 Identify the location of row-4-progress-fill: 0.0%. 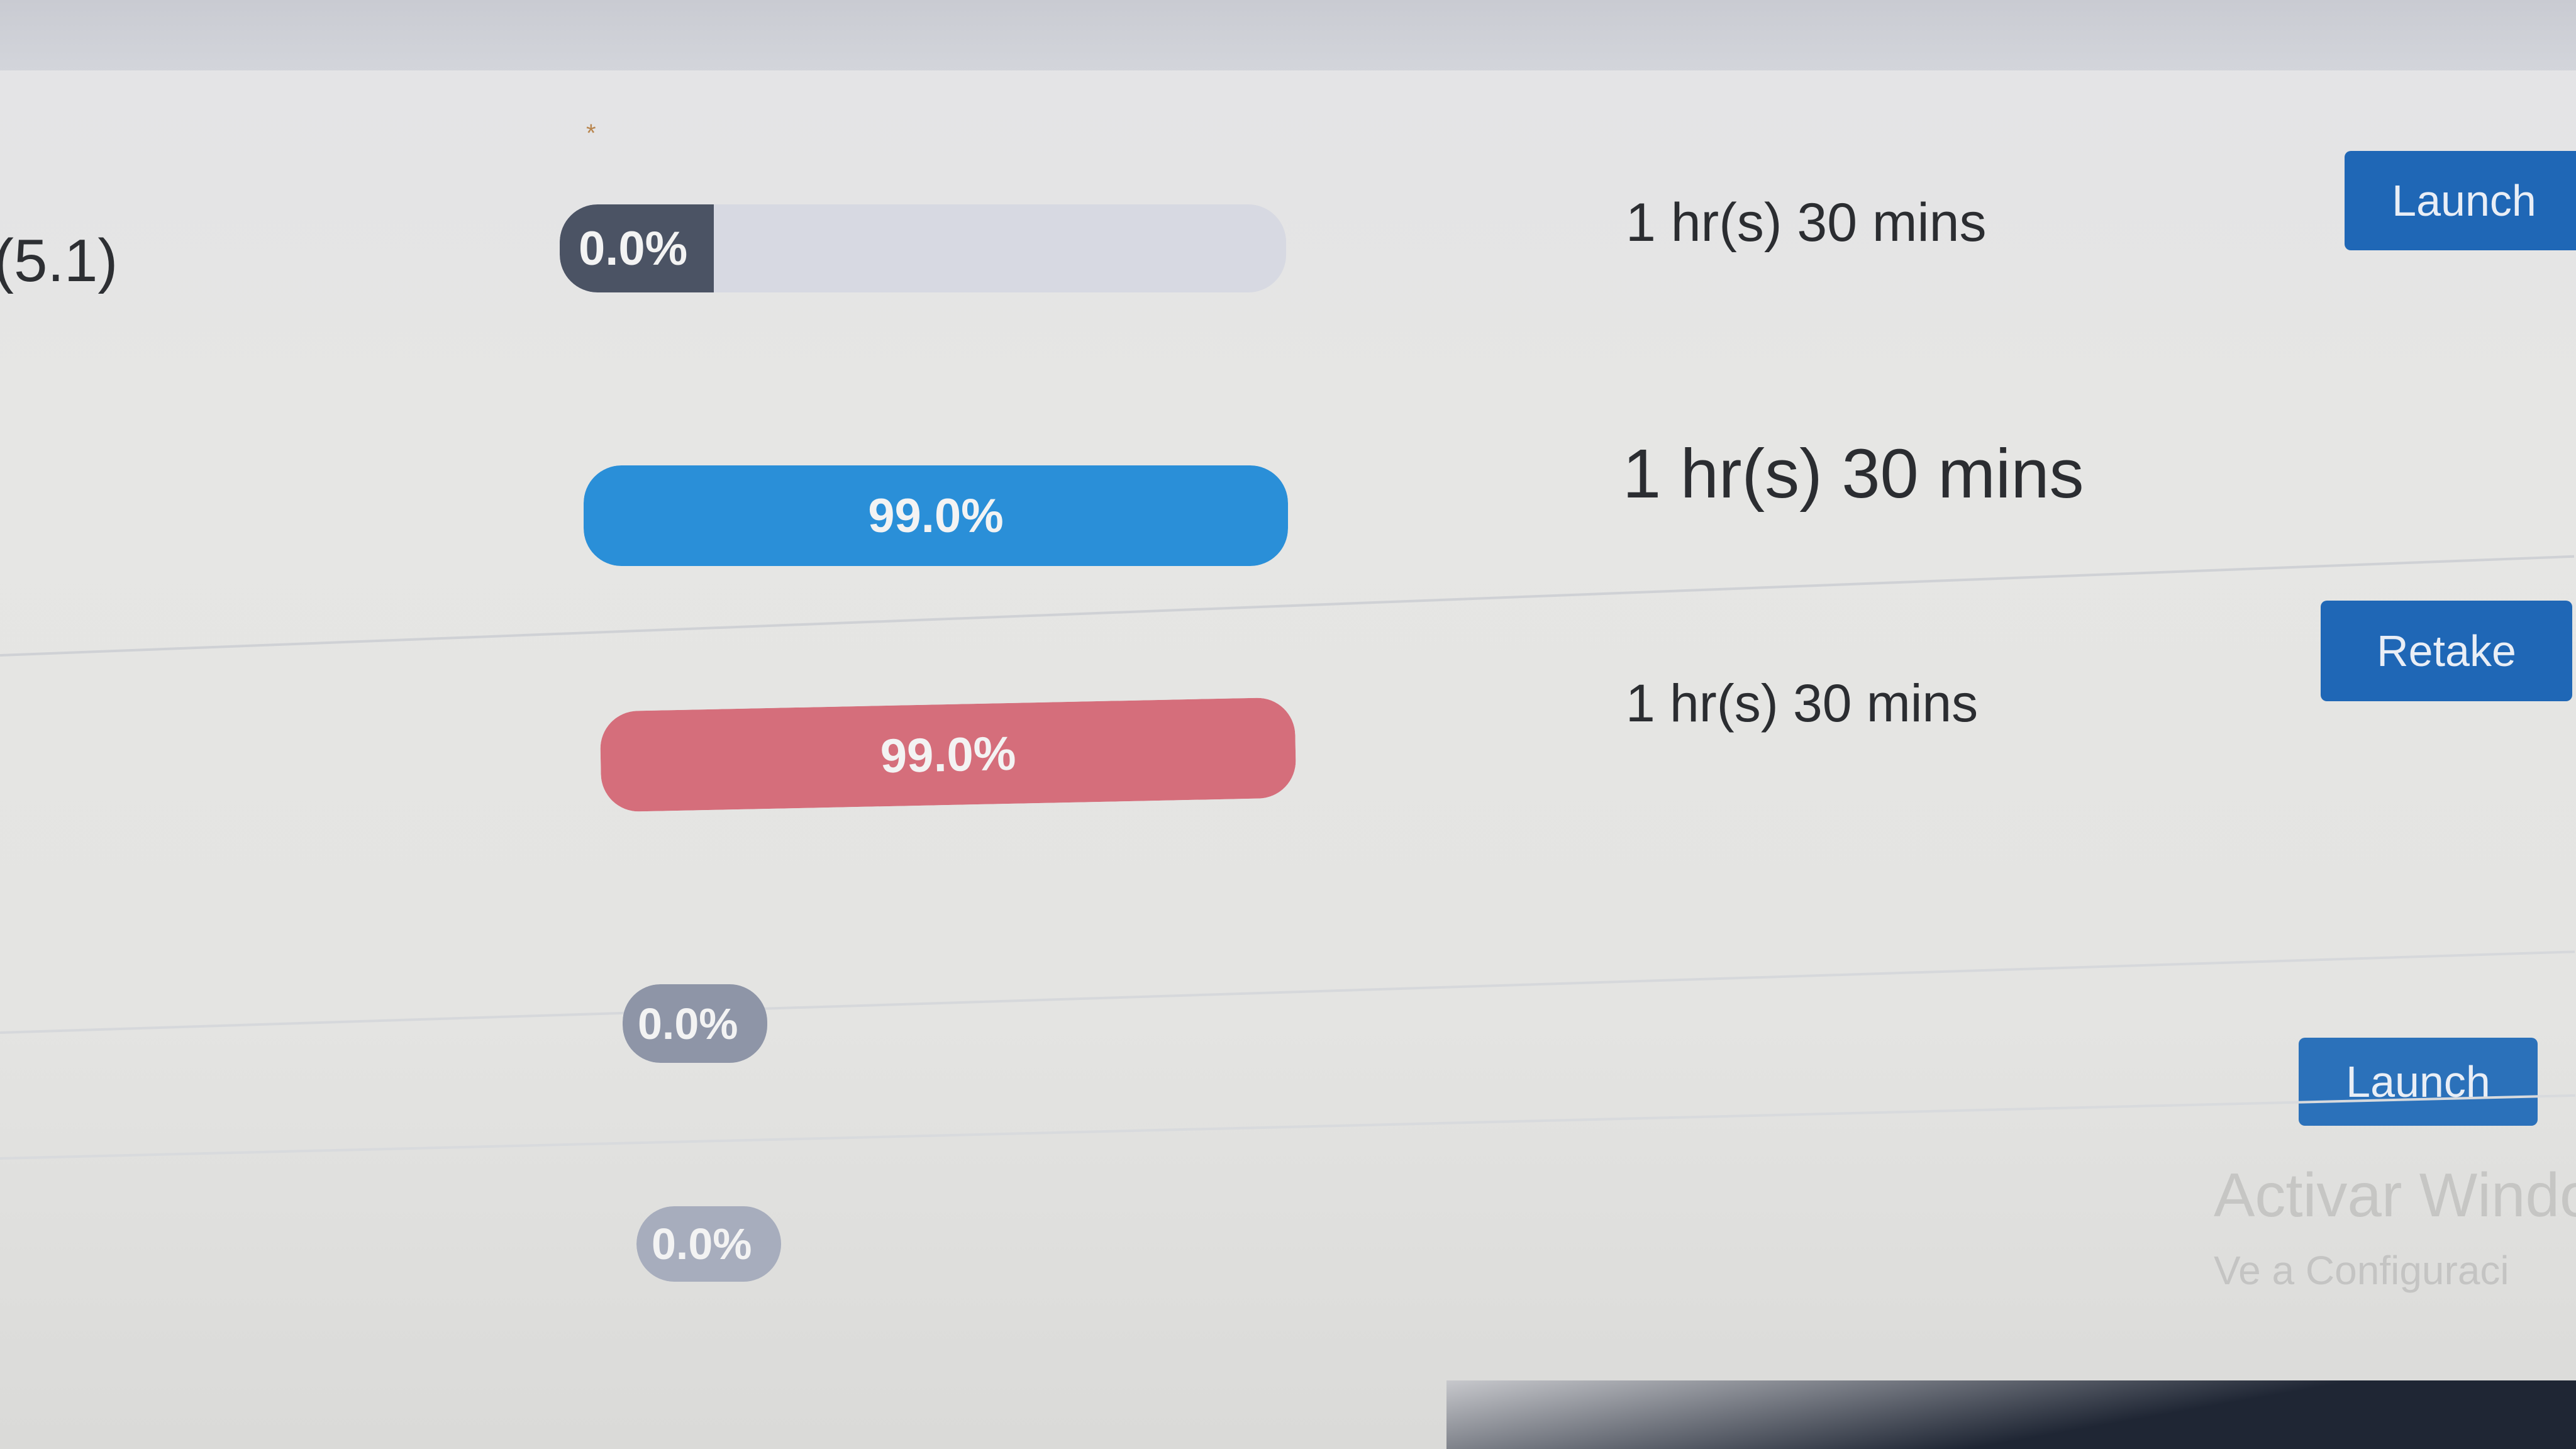
(695, 1023).